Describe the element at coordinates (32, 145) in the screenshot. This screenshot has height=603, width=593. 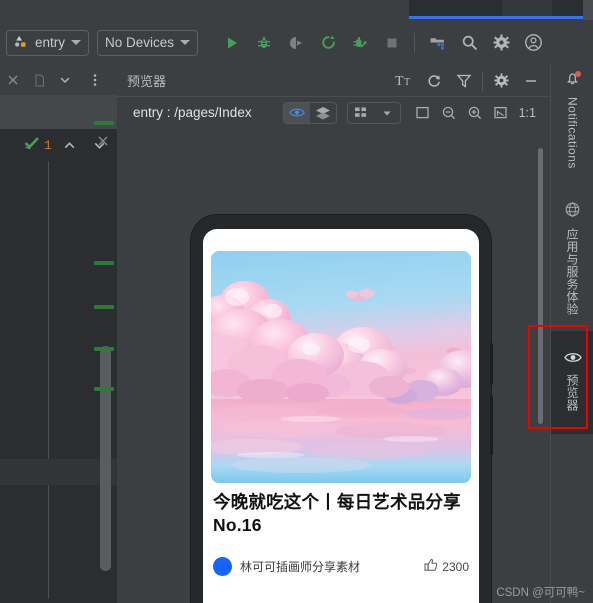
I see `matches-found-icon` at that location.